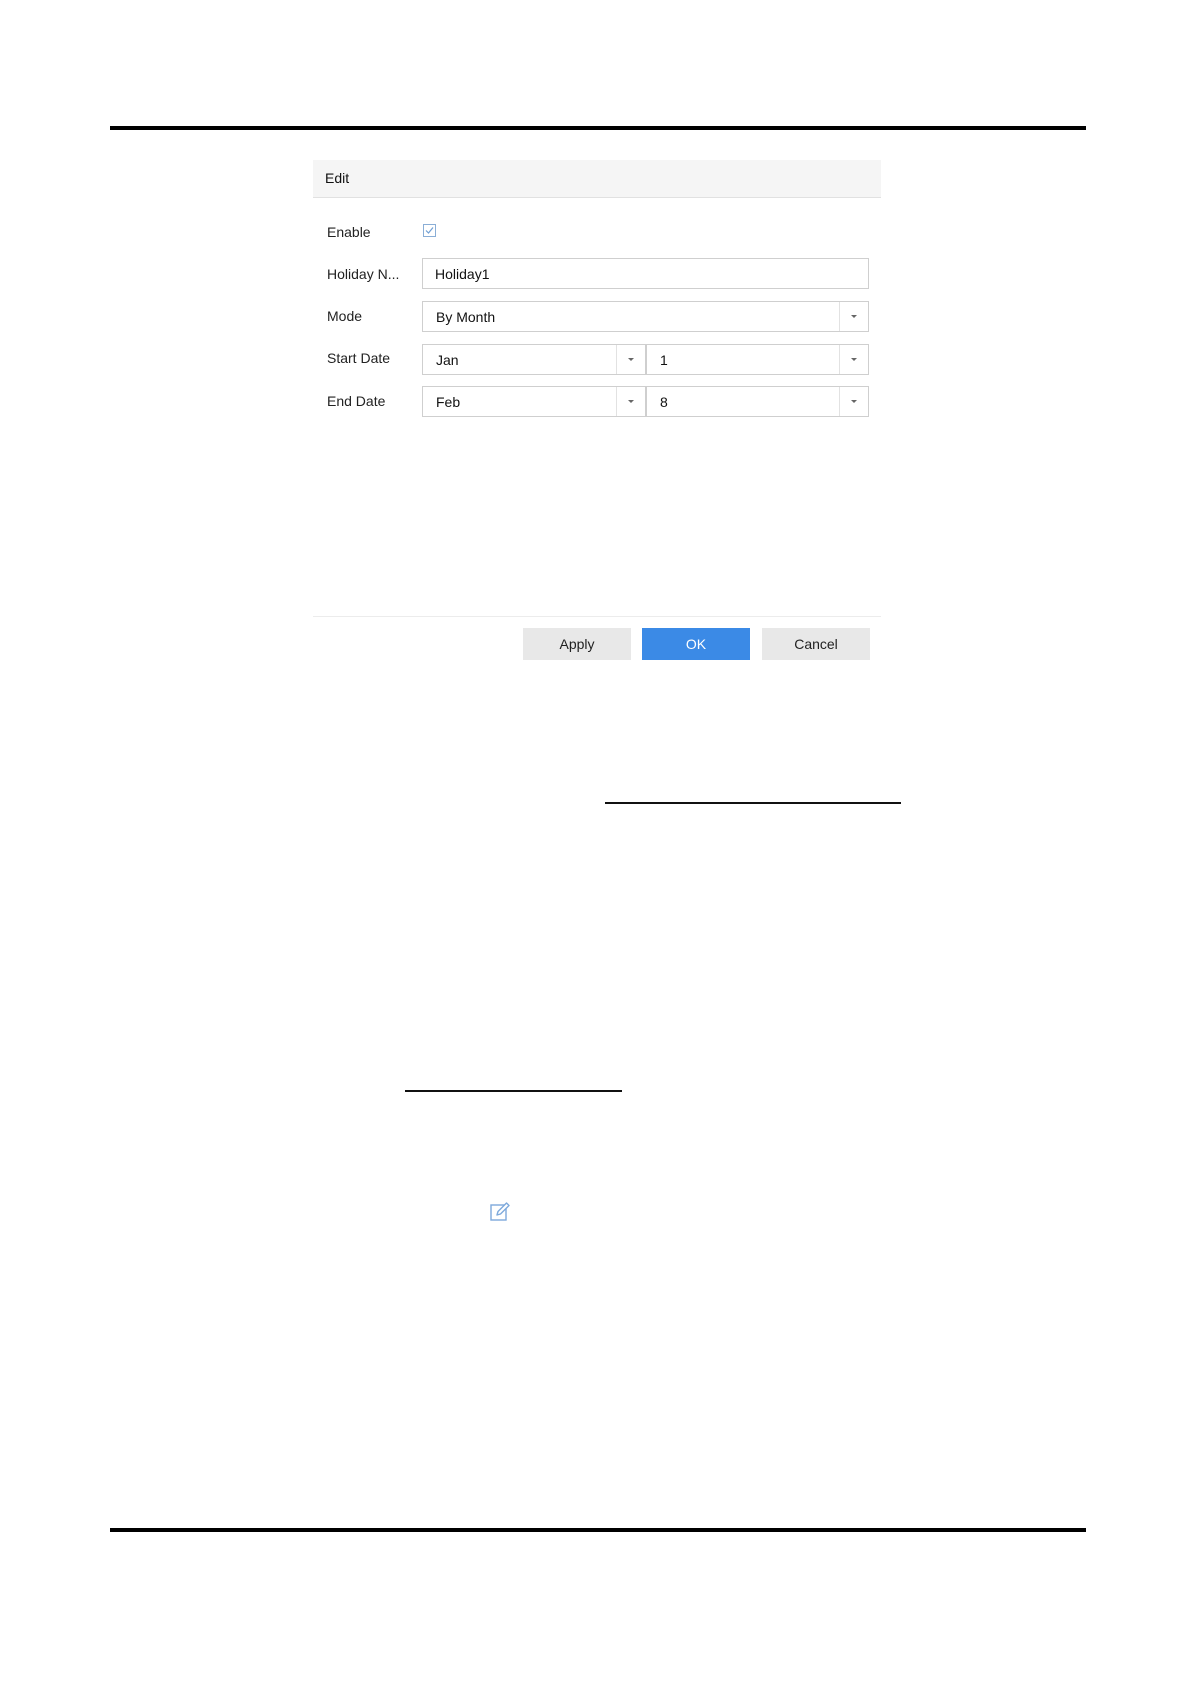 Image resolution: width=1191 pixels, height=1684 pixels. What do you see at coordinates (597, 616) in the screenshot?
I see `dialog-footer-divider` at bounding box center [597, 616].